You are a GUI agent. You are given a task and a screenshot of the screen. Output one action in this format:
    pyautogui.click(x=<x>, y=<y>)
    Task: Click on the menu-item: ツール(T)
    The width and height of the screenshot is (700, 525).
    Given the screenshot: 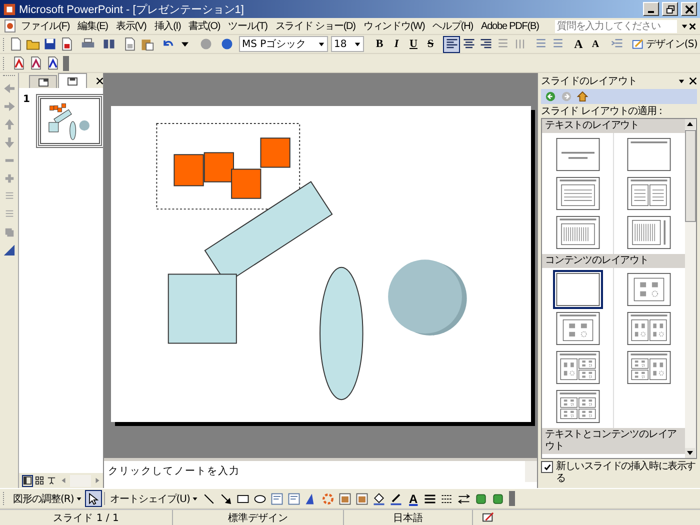 What is the action you would take?
    pyautogui.click(x=248, y=26)
    